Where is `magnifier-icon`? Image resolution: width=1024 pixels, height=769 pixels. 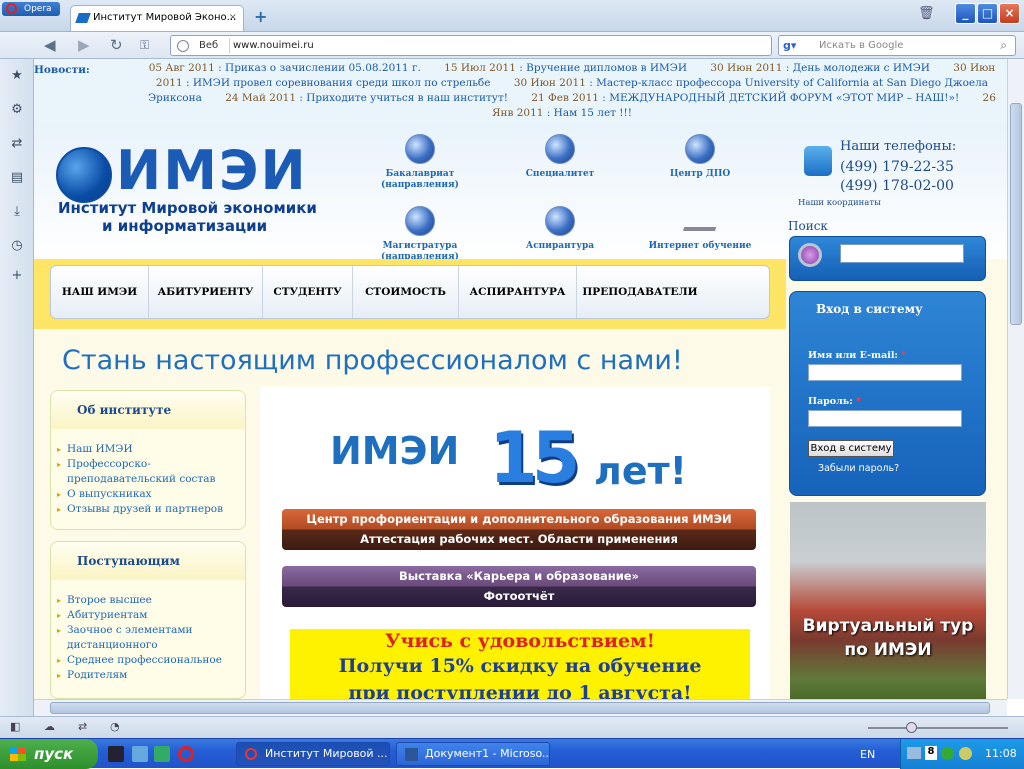 magnifier-icon is located at coordinates (810, 255).